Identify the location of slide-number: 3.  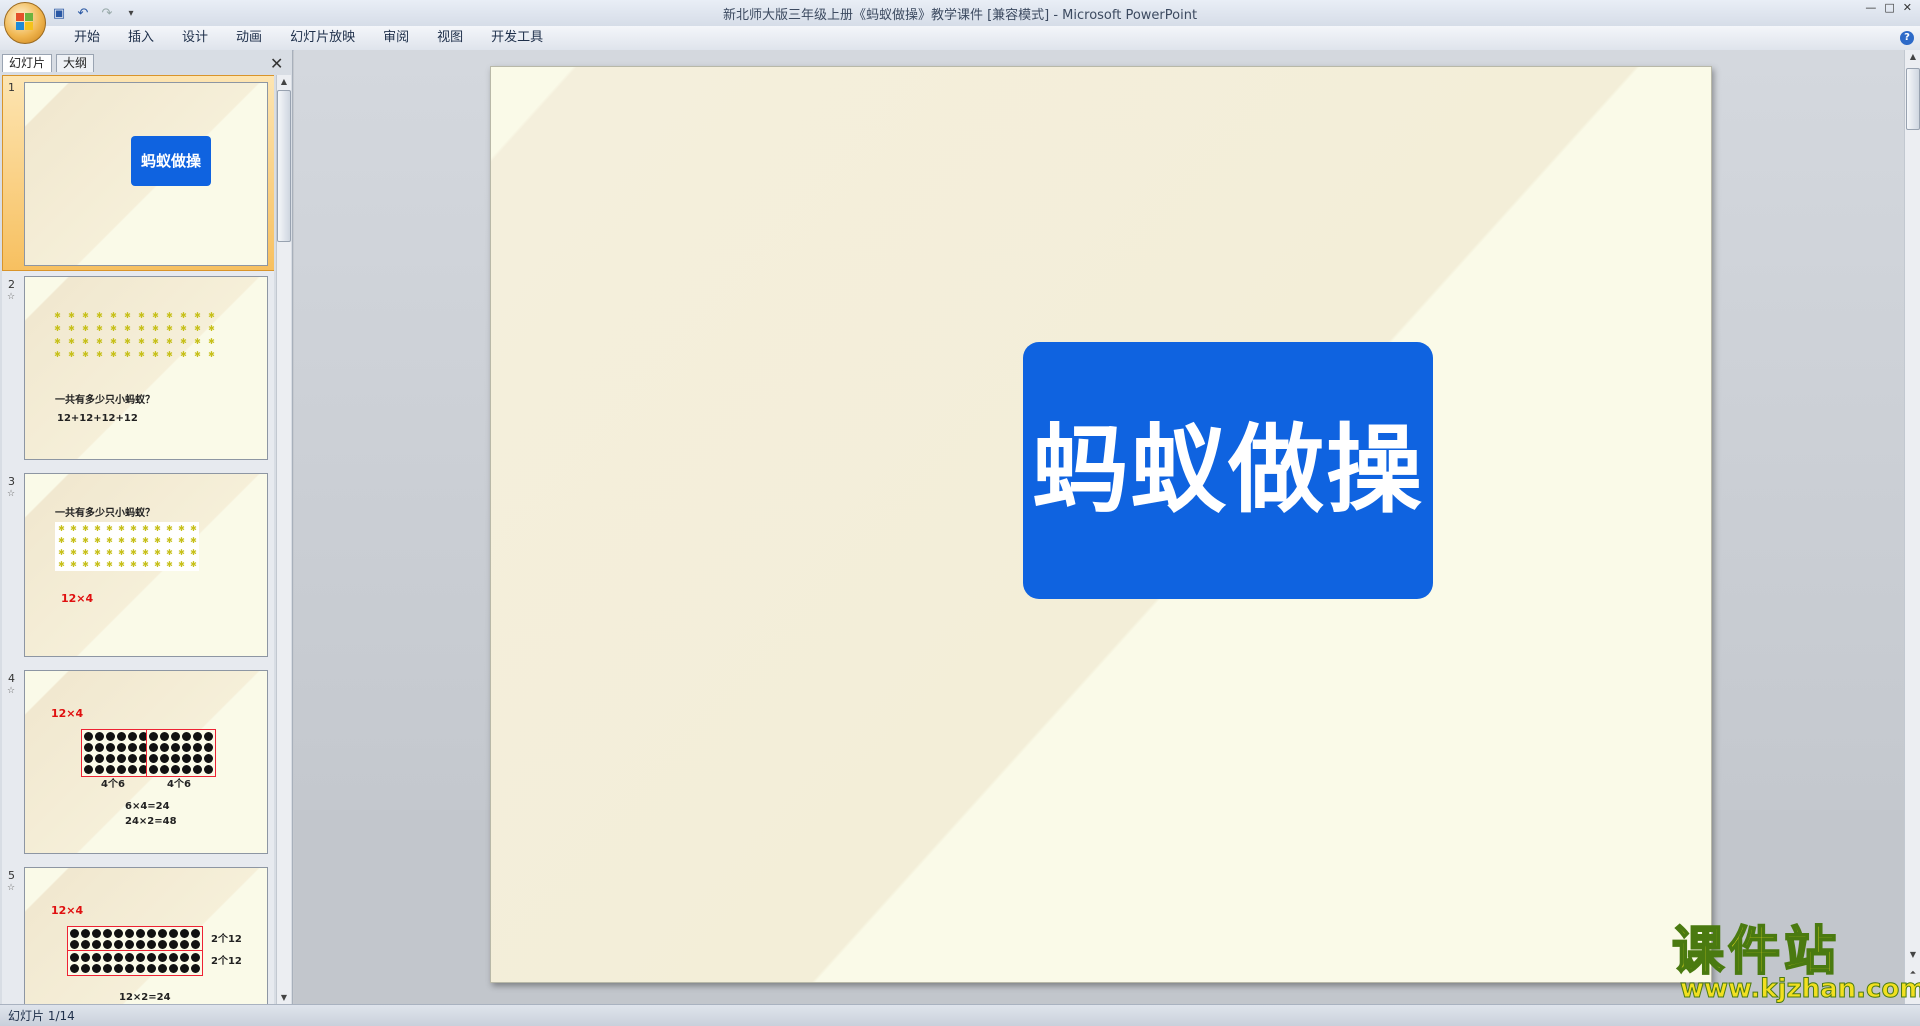
(11, 481).